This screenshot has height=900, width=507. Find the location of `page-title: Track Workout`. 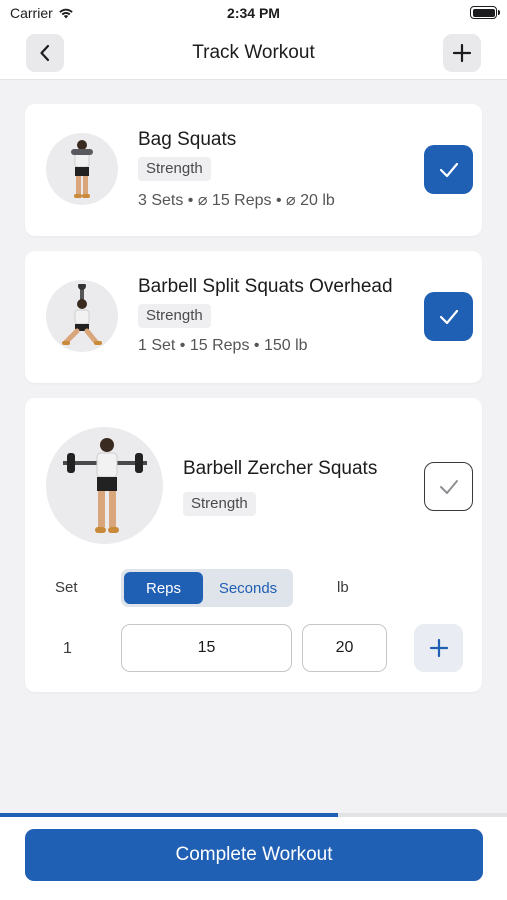

page-title: Track Workout is located at coordinates (253, 52).